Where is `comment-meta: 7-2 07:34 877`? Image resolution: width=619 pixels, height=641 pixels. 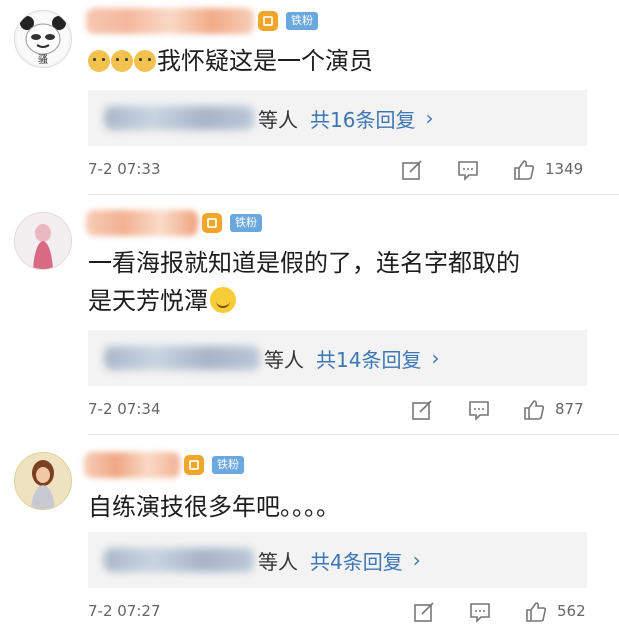 comment-meta: 7-2 07:34 877 is located at coordinates (353, 411).